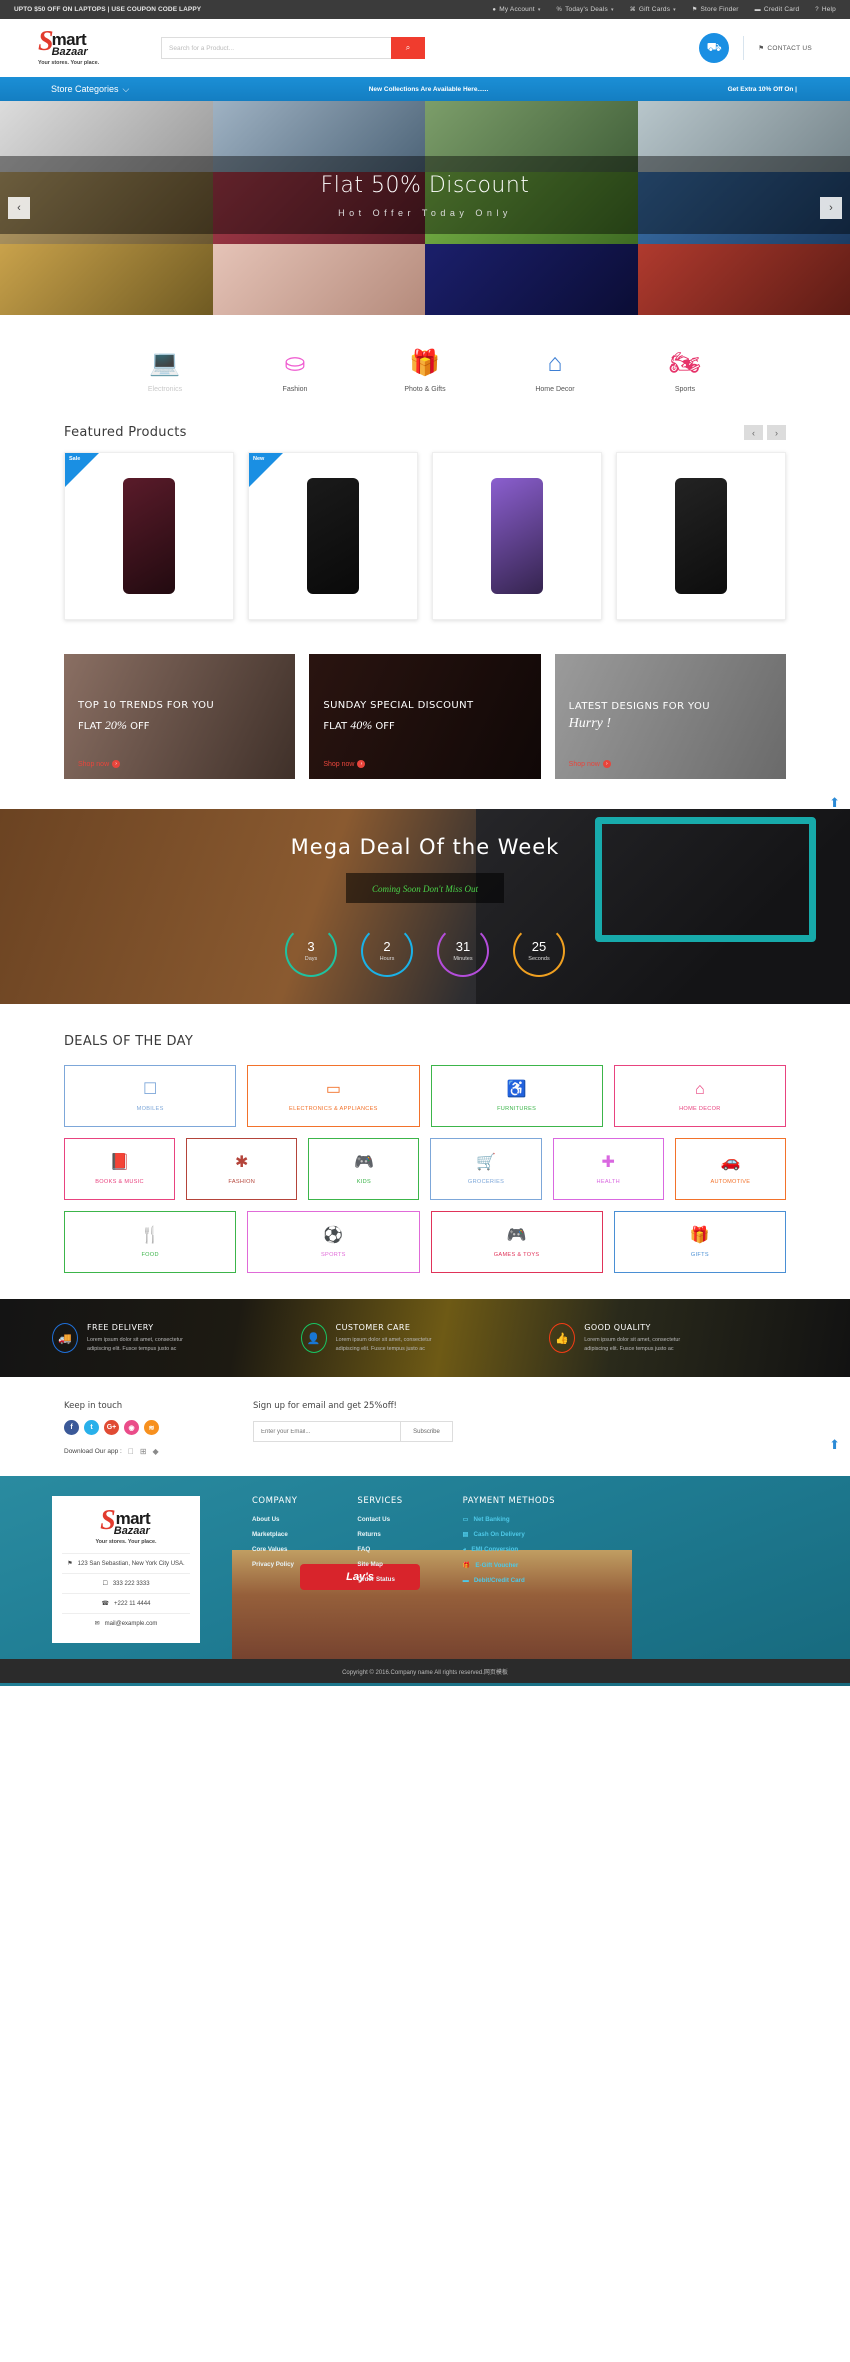  I want to click on product-card-speaker-system, so click(701, 536).